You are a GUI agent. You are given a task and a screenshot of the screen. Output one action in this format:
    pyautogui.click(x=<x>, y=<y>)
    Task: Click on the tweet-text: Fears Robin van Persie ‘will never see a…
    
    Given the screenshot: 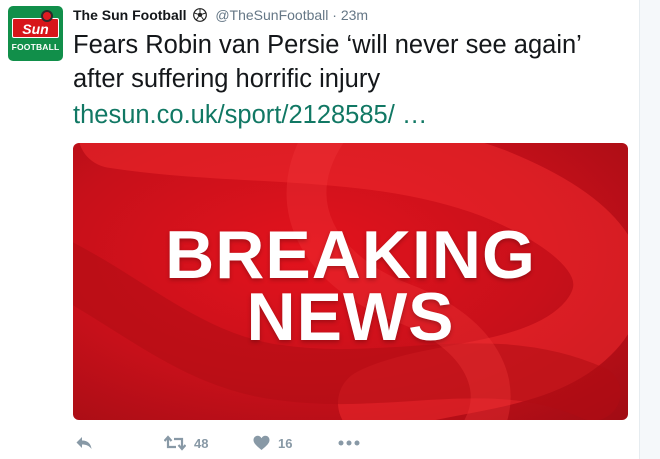 What is the action you would take?
    pyautogui.click(x=327, y=62)
    